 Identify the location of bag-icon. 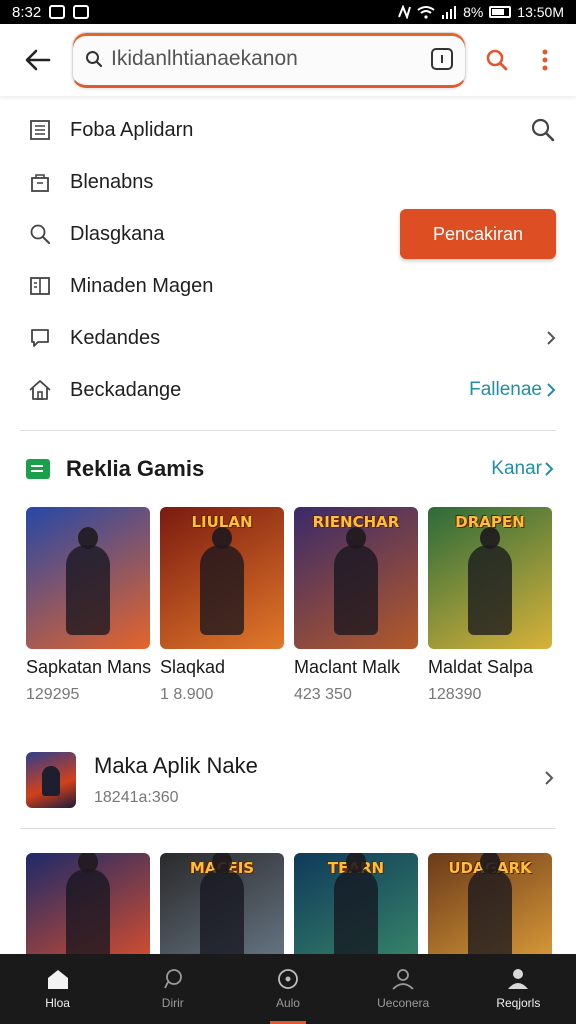
(40, 182).